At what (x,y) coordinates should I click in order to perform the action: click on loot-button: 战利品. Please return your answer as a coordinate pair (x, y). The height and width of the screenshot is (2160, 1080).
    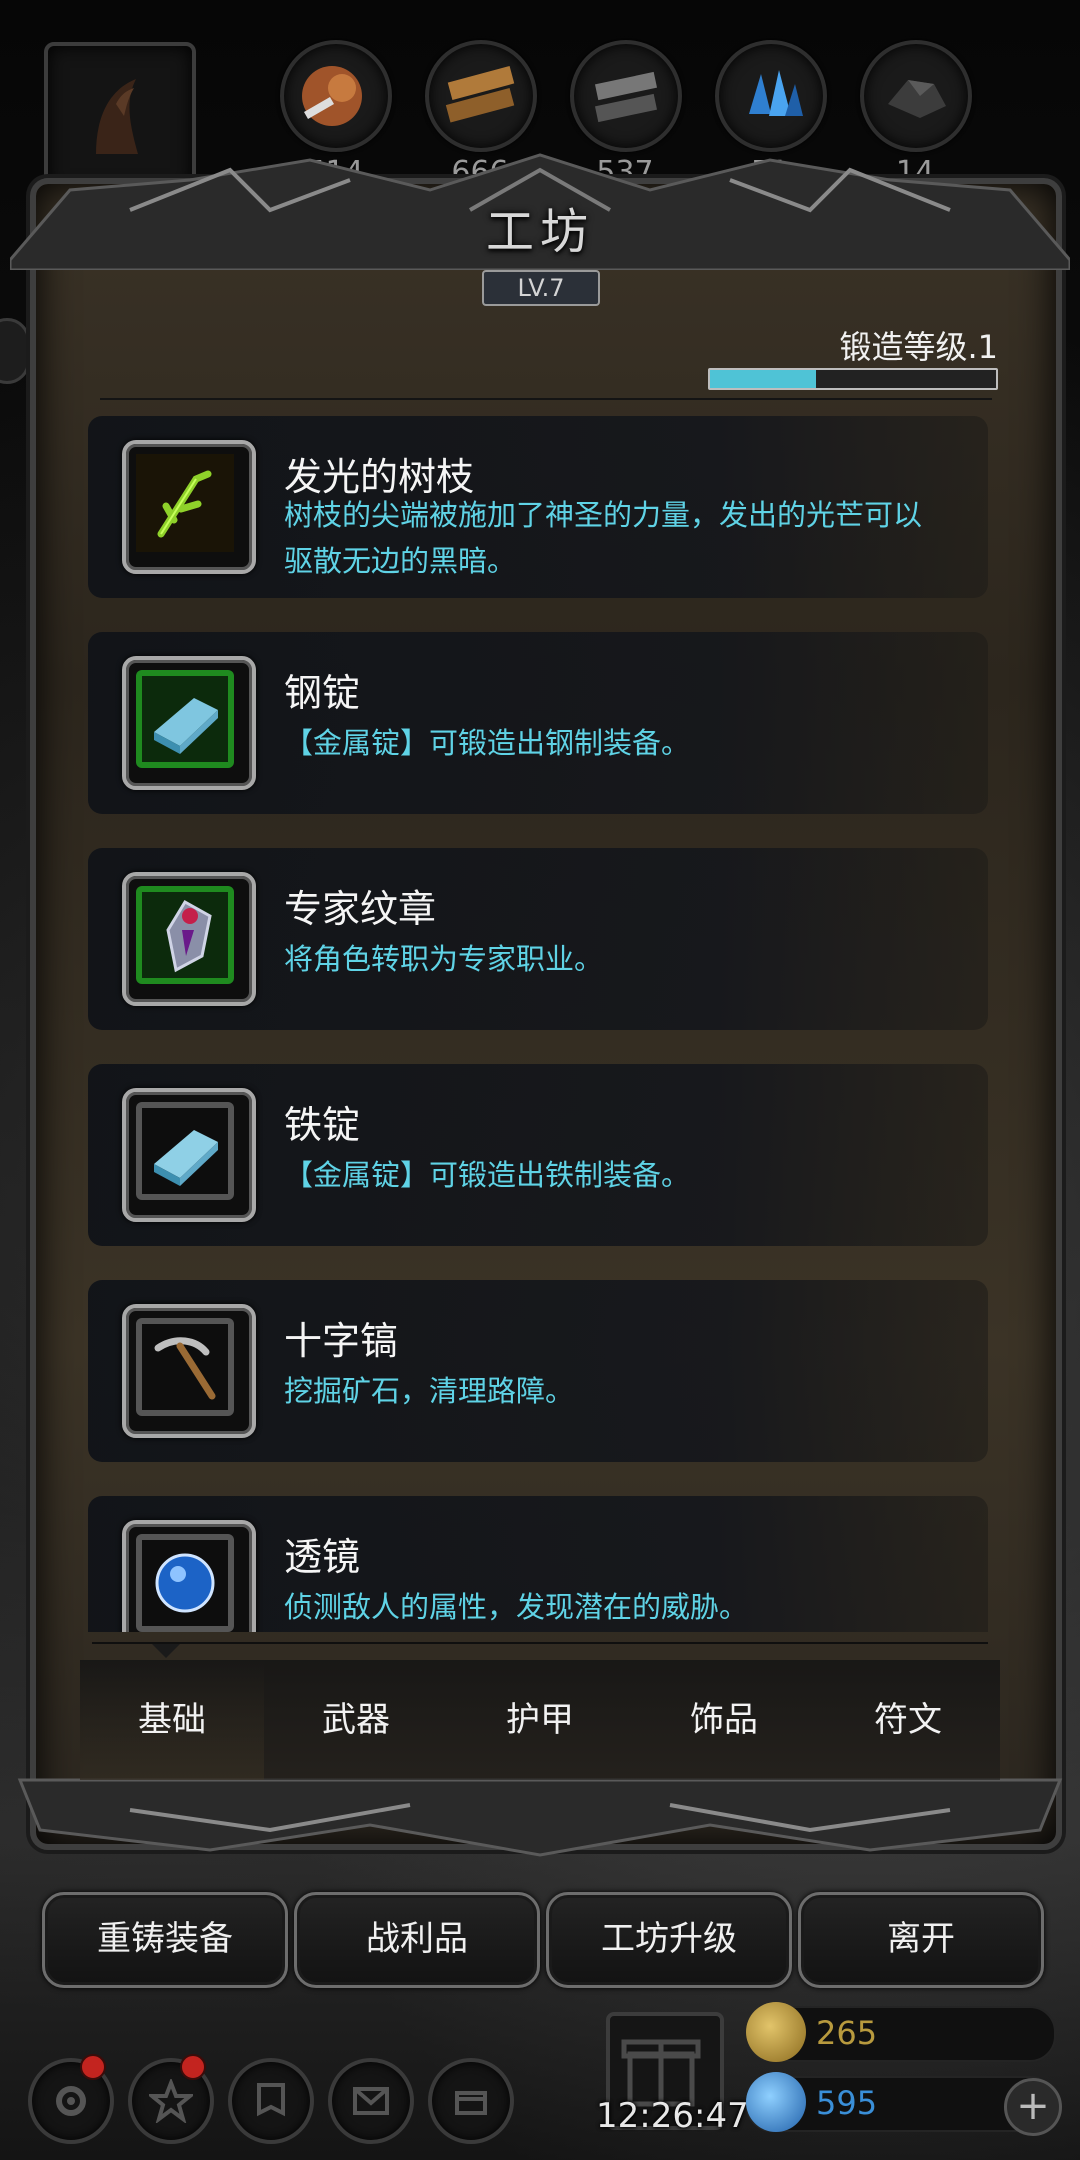
    Looking at the image, I should click on (417, 1940).